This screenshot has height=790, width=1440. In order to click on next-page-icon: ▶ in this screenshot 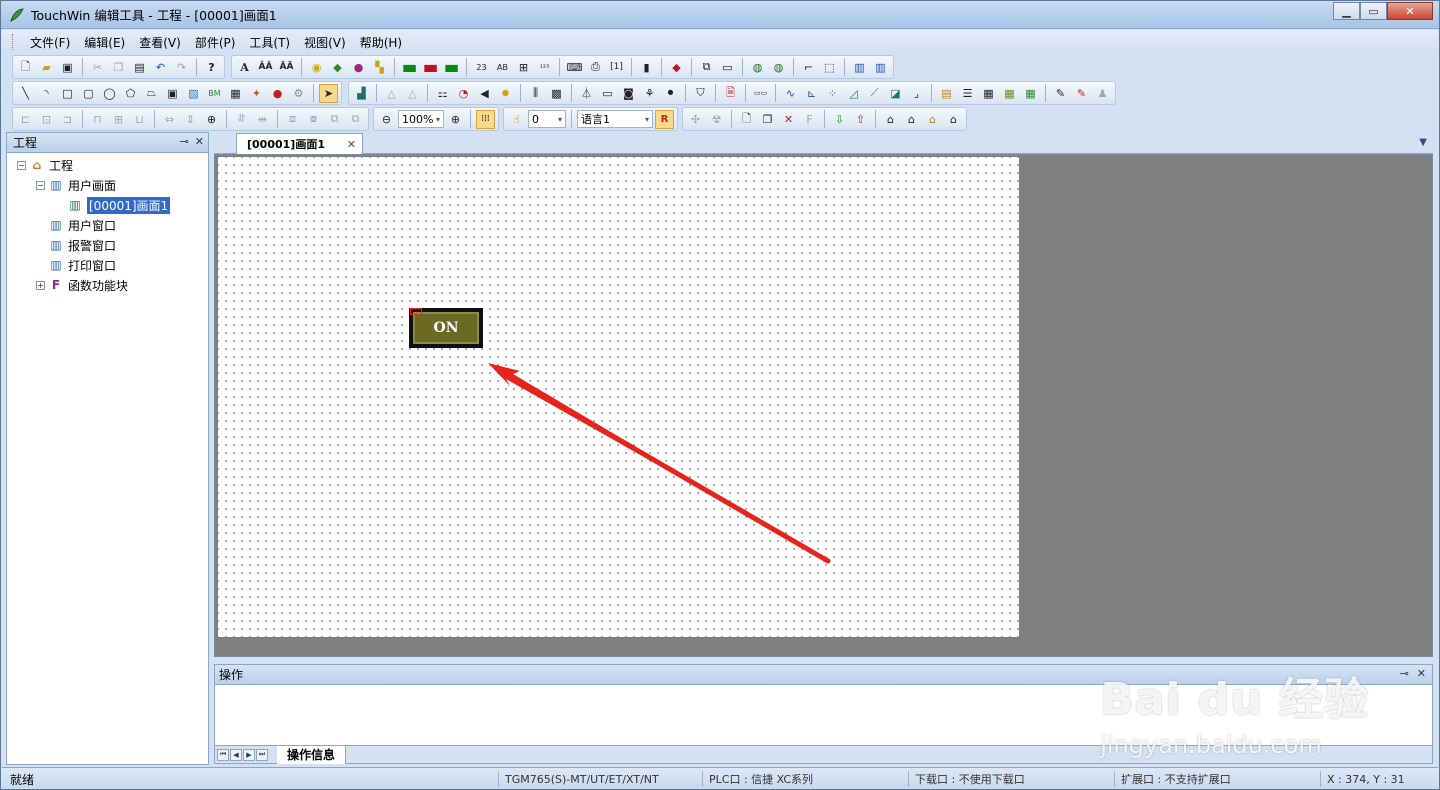, I will do `click(249, 754)`.